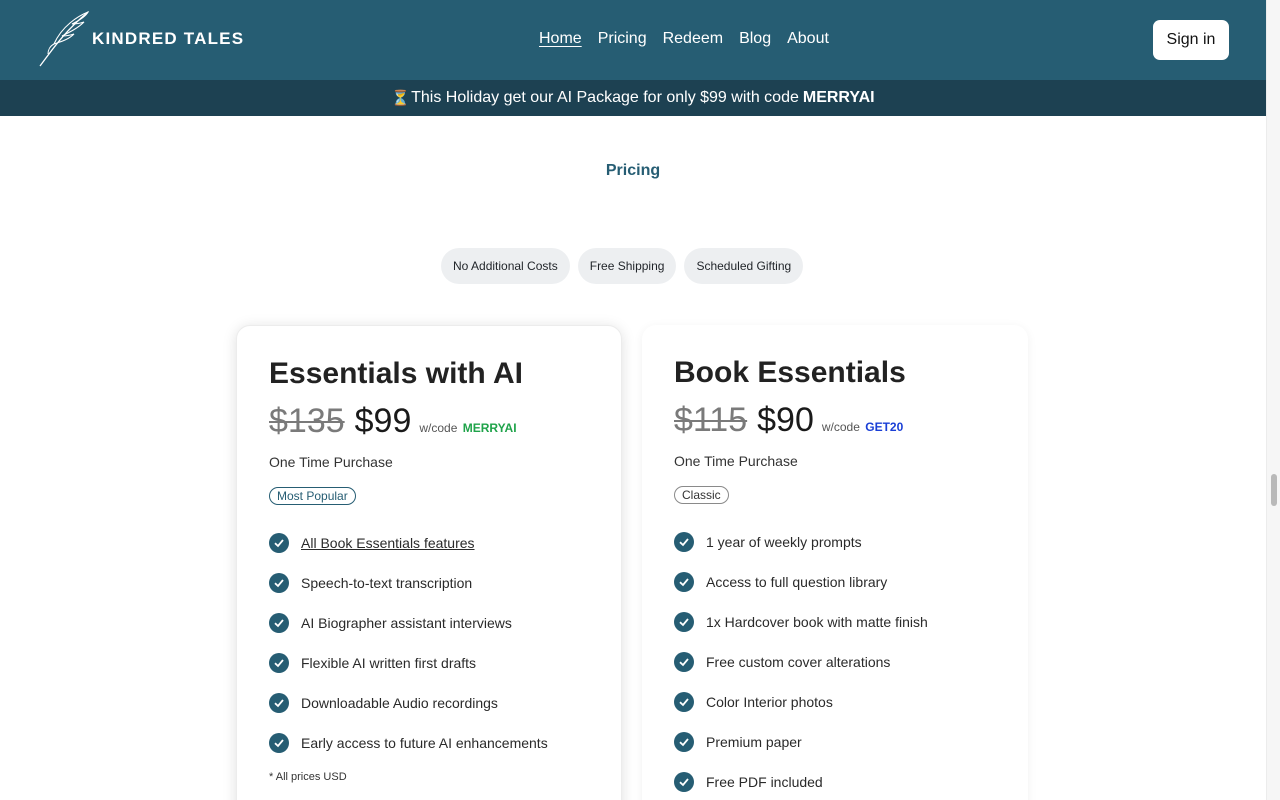 The height and width of the screenshot is (800, 1280). Describe the element at coordinates (560, 39) in the screenshot. I see `nav-home: Home` at that location.